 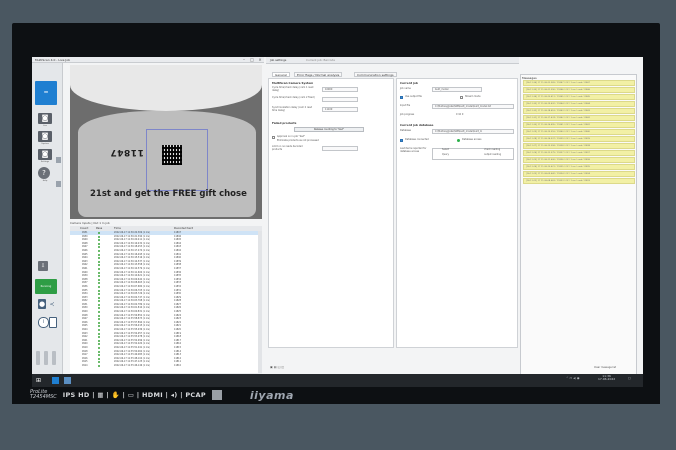 I want to click on db-access-indicator, so click(x=458, y=140).